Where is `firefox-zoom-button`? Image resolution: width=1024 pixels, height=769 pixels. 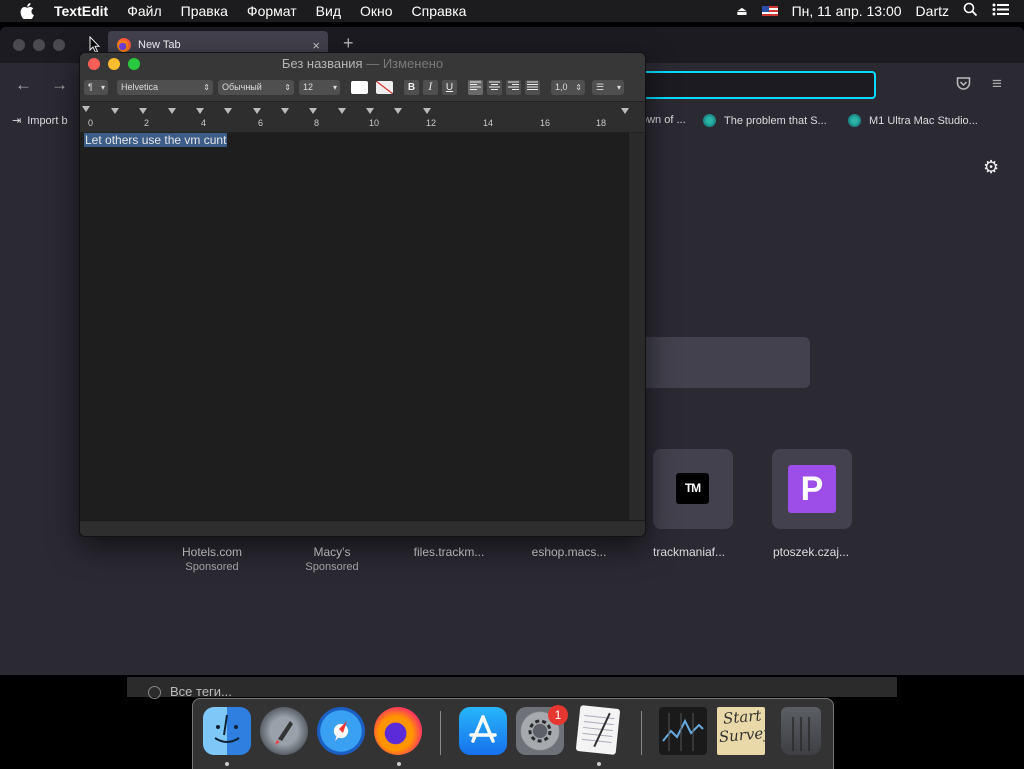 firefox-zoom-button is located at coordinates (59, 45).